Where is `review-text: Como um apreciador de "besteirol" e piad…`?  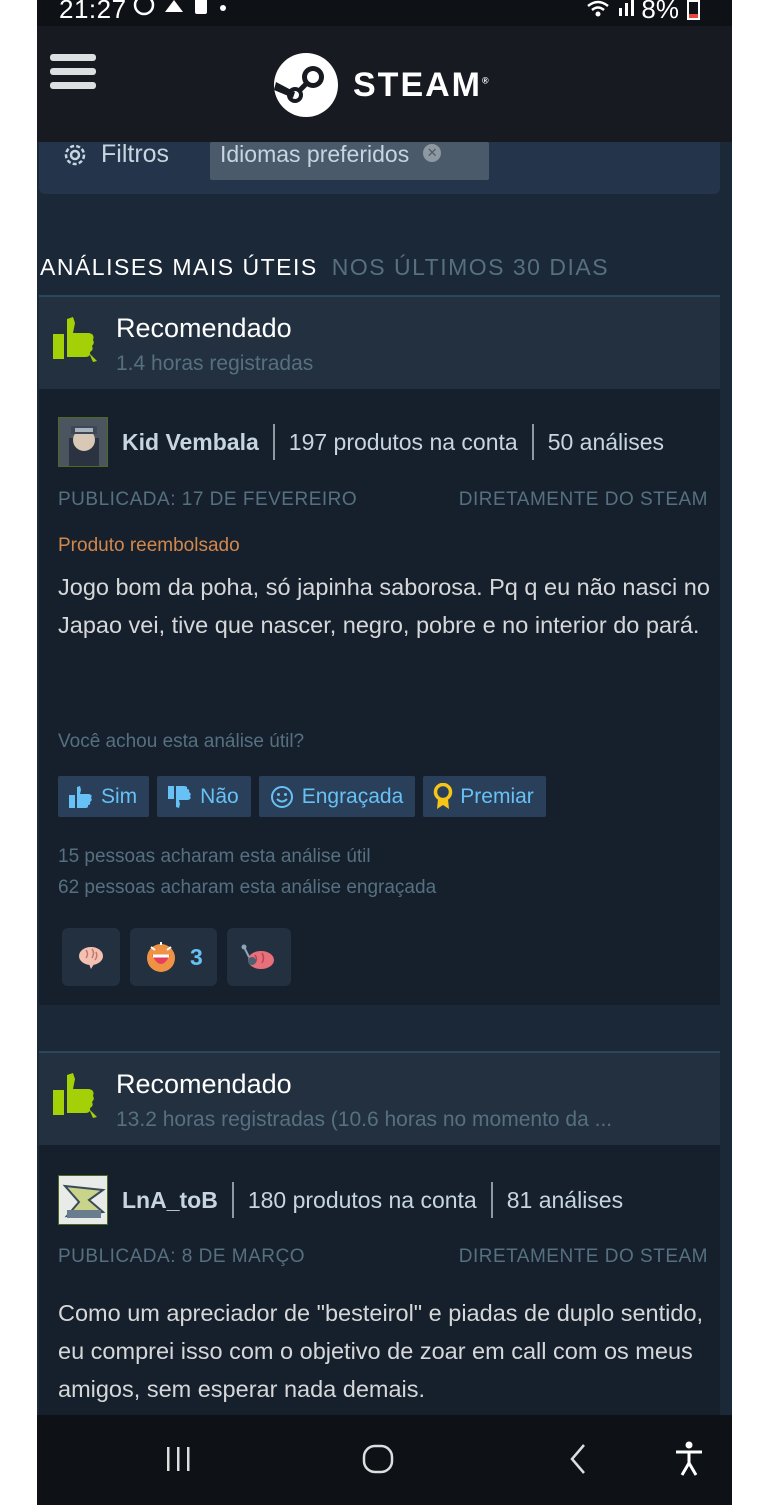 review-text: Como um apreciador de "besteirol" e piad… is located at coordinates (381, 1351).